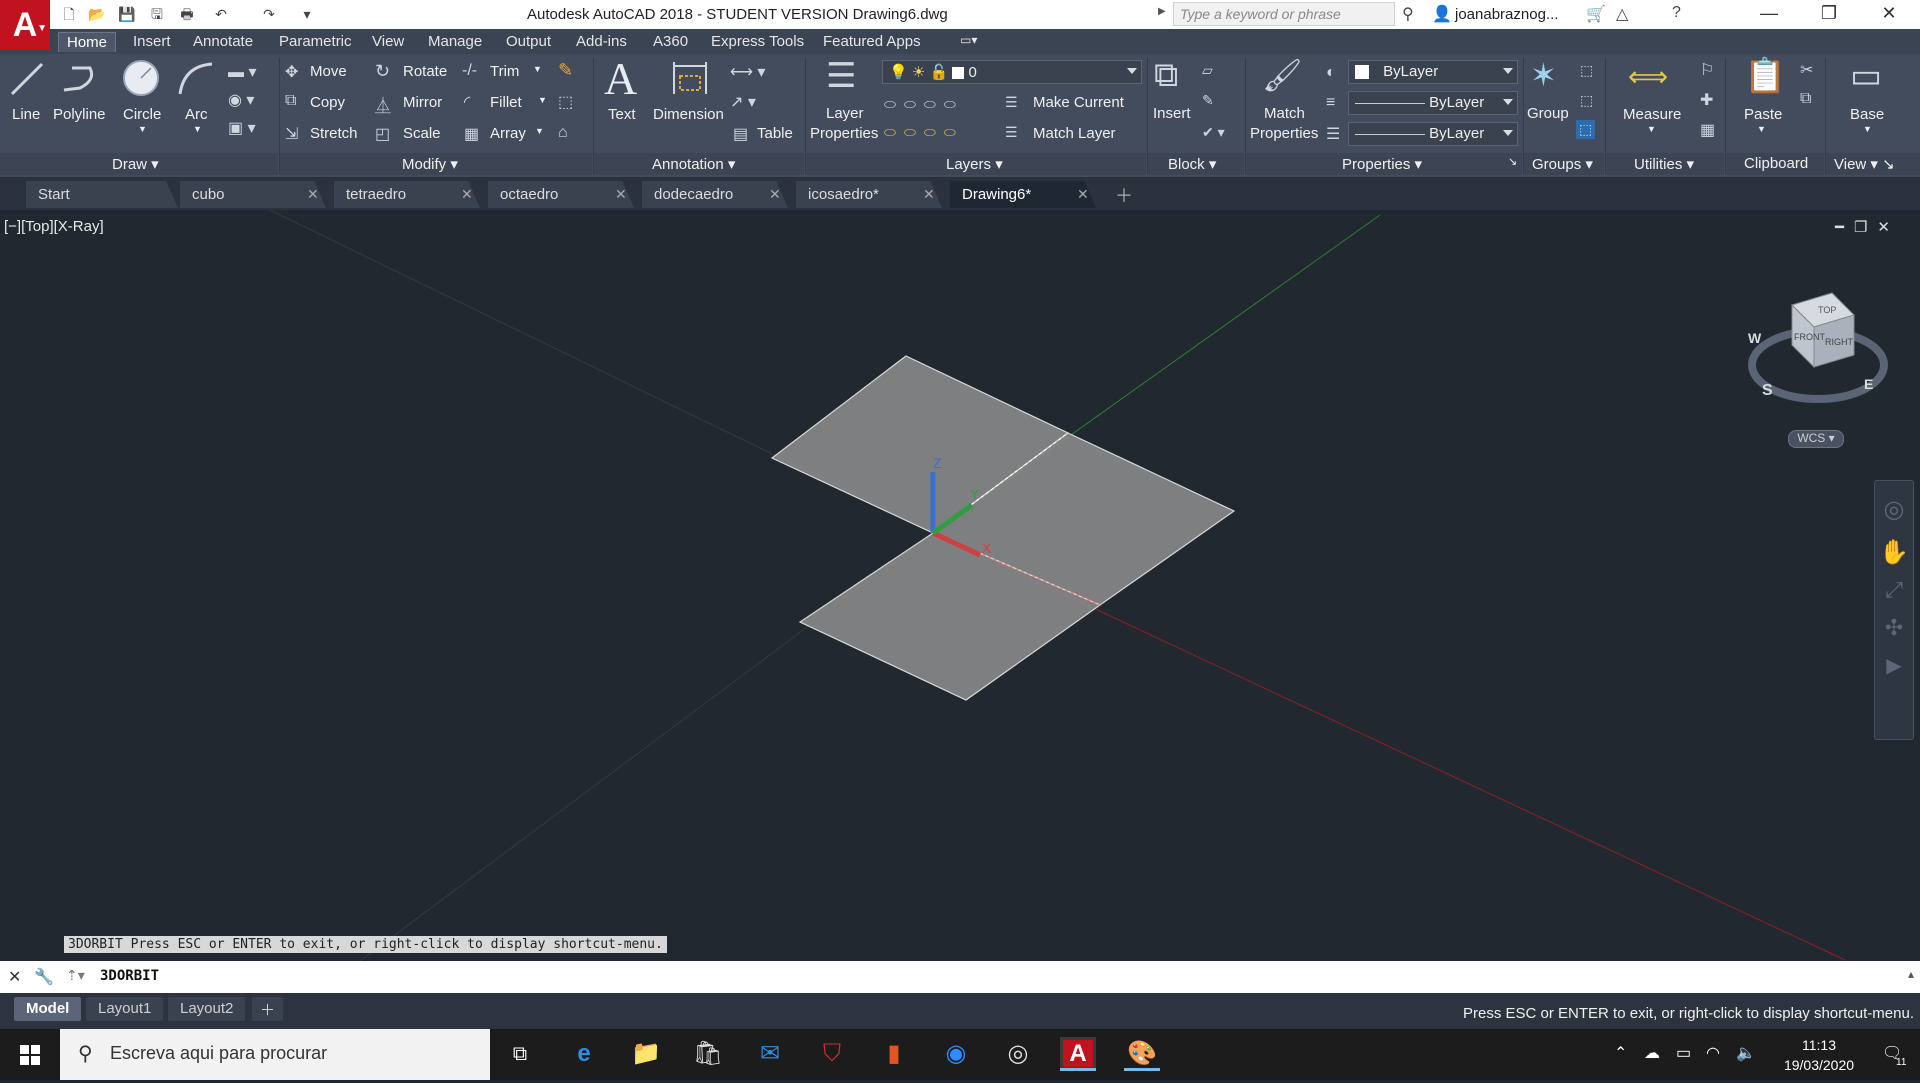 This screenshot has height=1083, width=1920. What do you see at coordinates (894, 1054) in the screenshot?
I see `office-icon: ▮` at bounding box center [894, 1054].